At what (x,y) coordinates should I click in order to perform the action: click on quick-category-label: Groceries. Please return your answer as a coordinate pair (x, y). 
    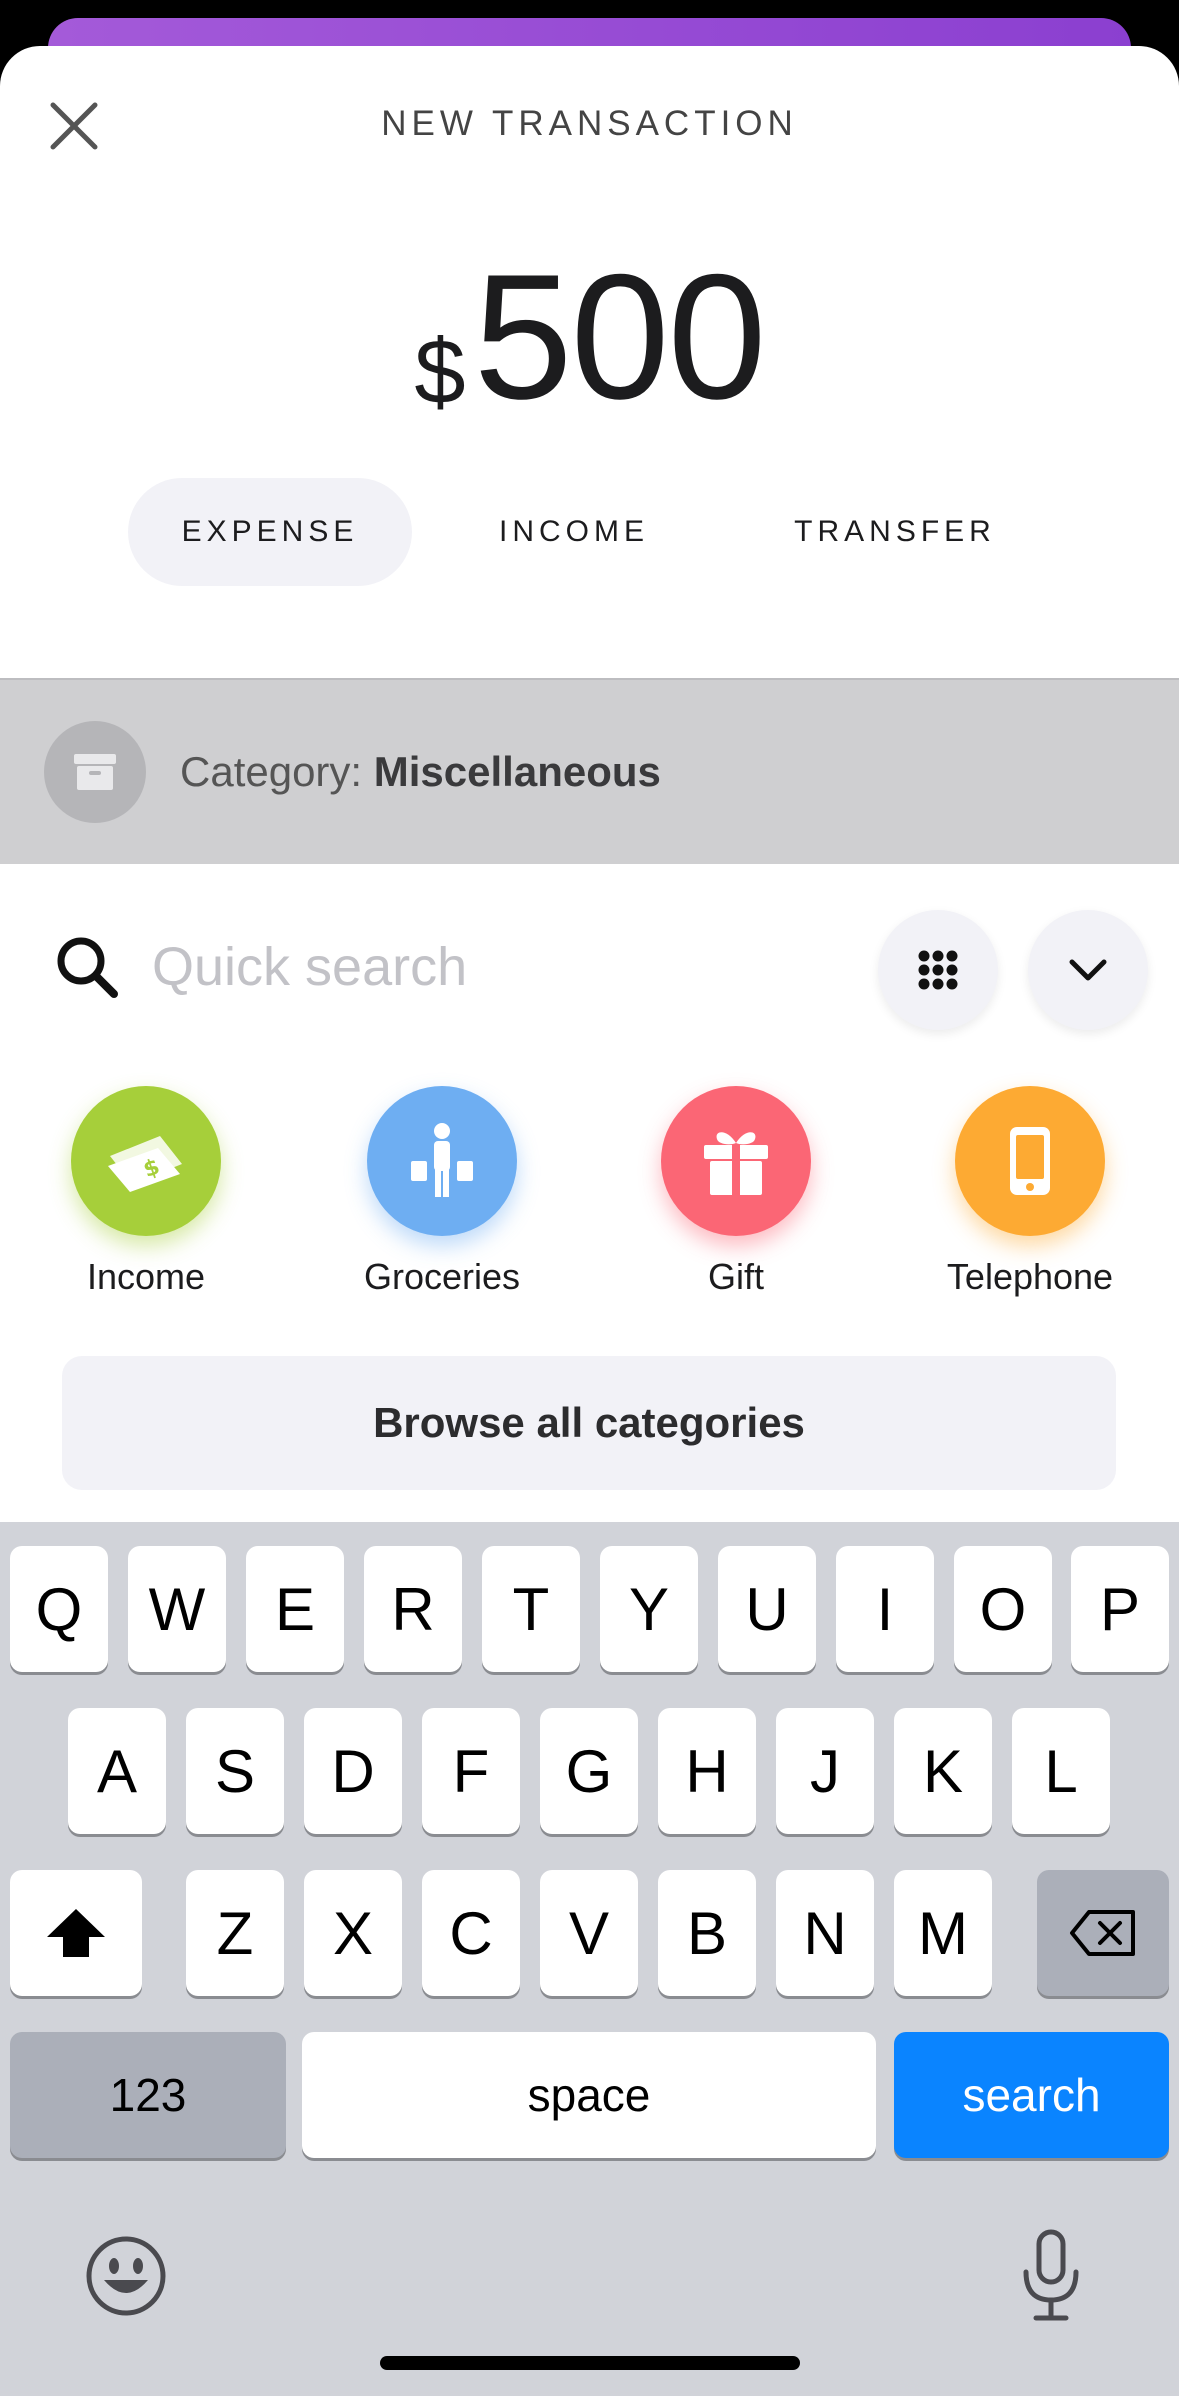
    Looking at the image, I should click on (442, 1276).